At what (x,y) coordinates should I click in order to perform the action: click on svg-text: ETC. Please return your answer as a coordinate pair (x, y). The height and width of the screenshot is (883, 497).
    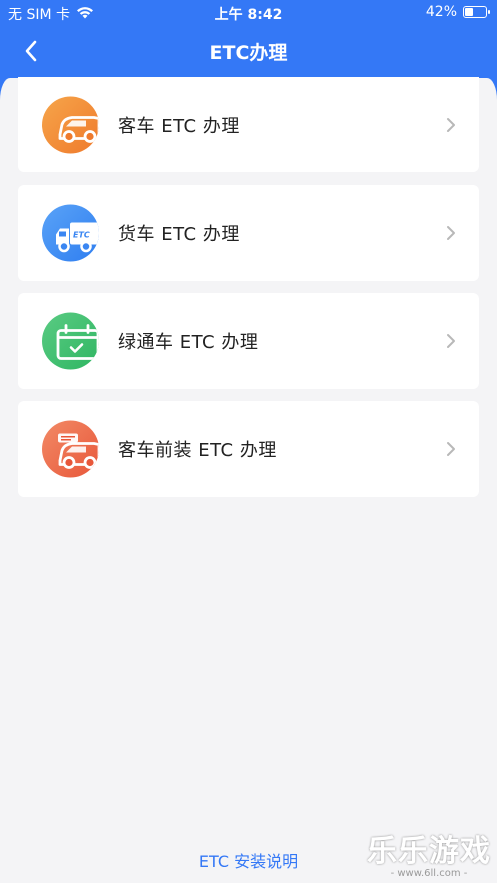
    Looking at the image, I should click on (81, 235).